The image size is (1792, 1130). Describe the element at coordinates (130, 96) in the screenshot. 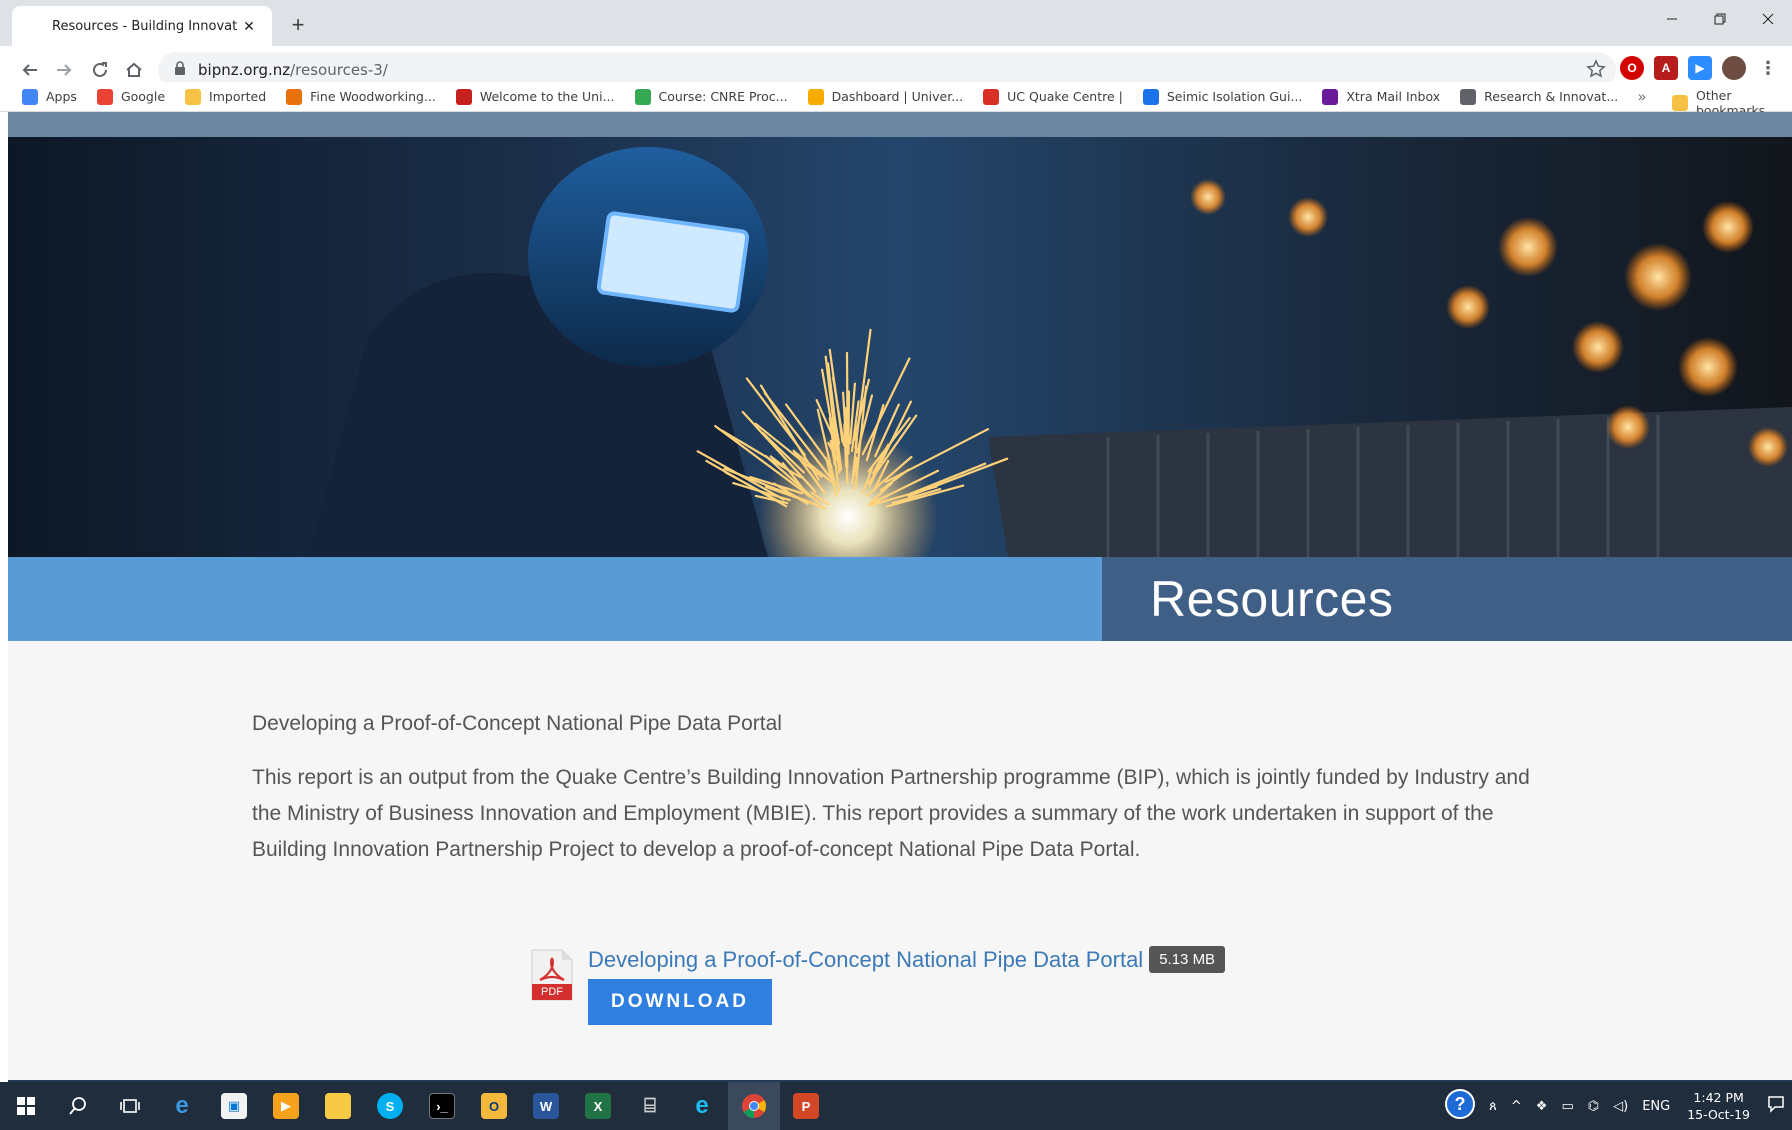

I see `bookmark-item: Google` at that location.